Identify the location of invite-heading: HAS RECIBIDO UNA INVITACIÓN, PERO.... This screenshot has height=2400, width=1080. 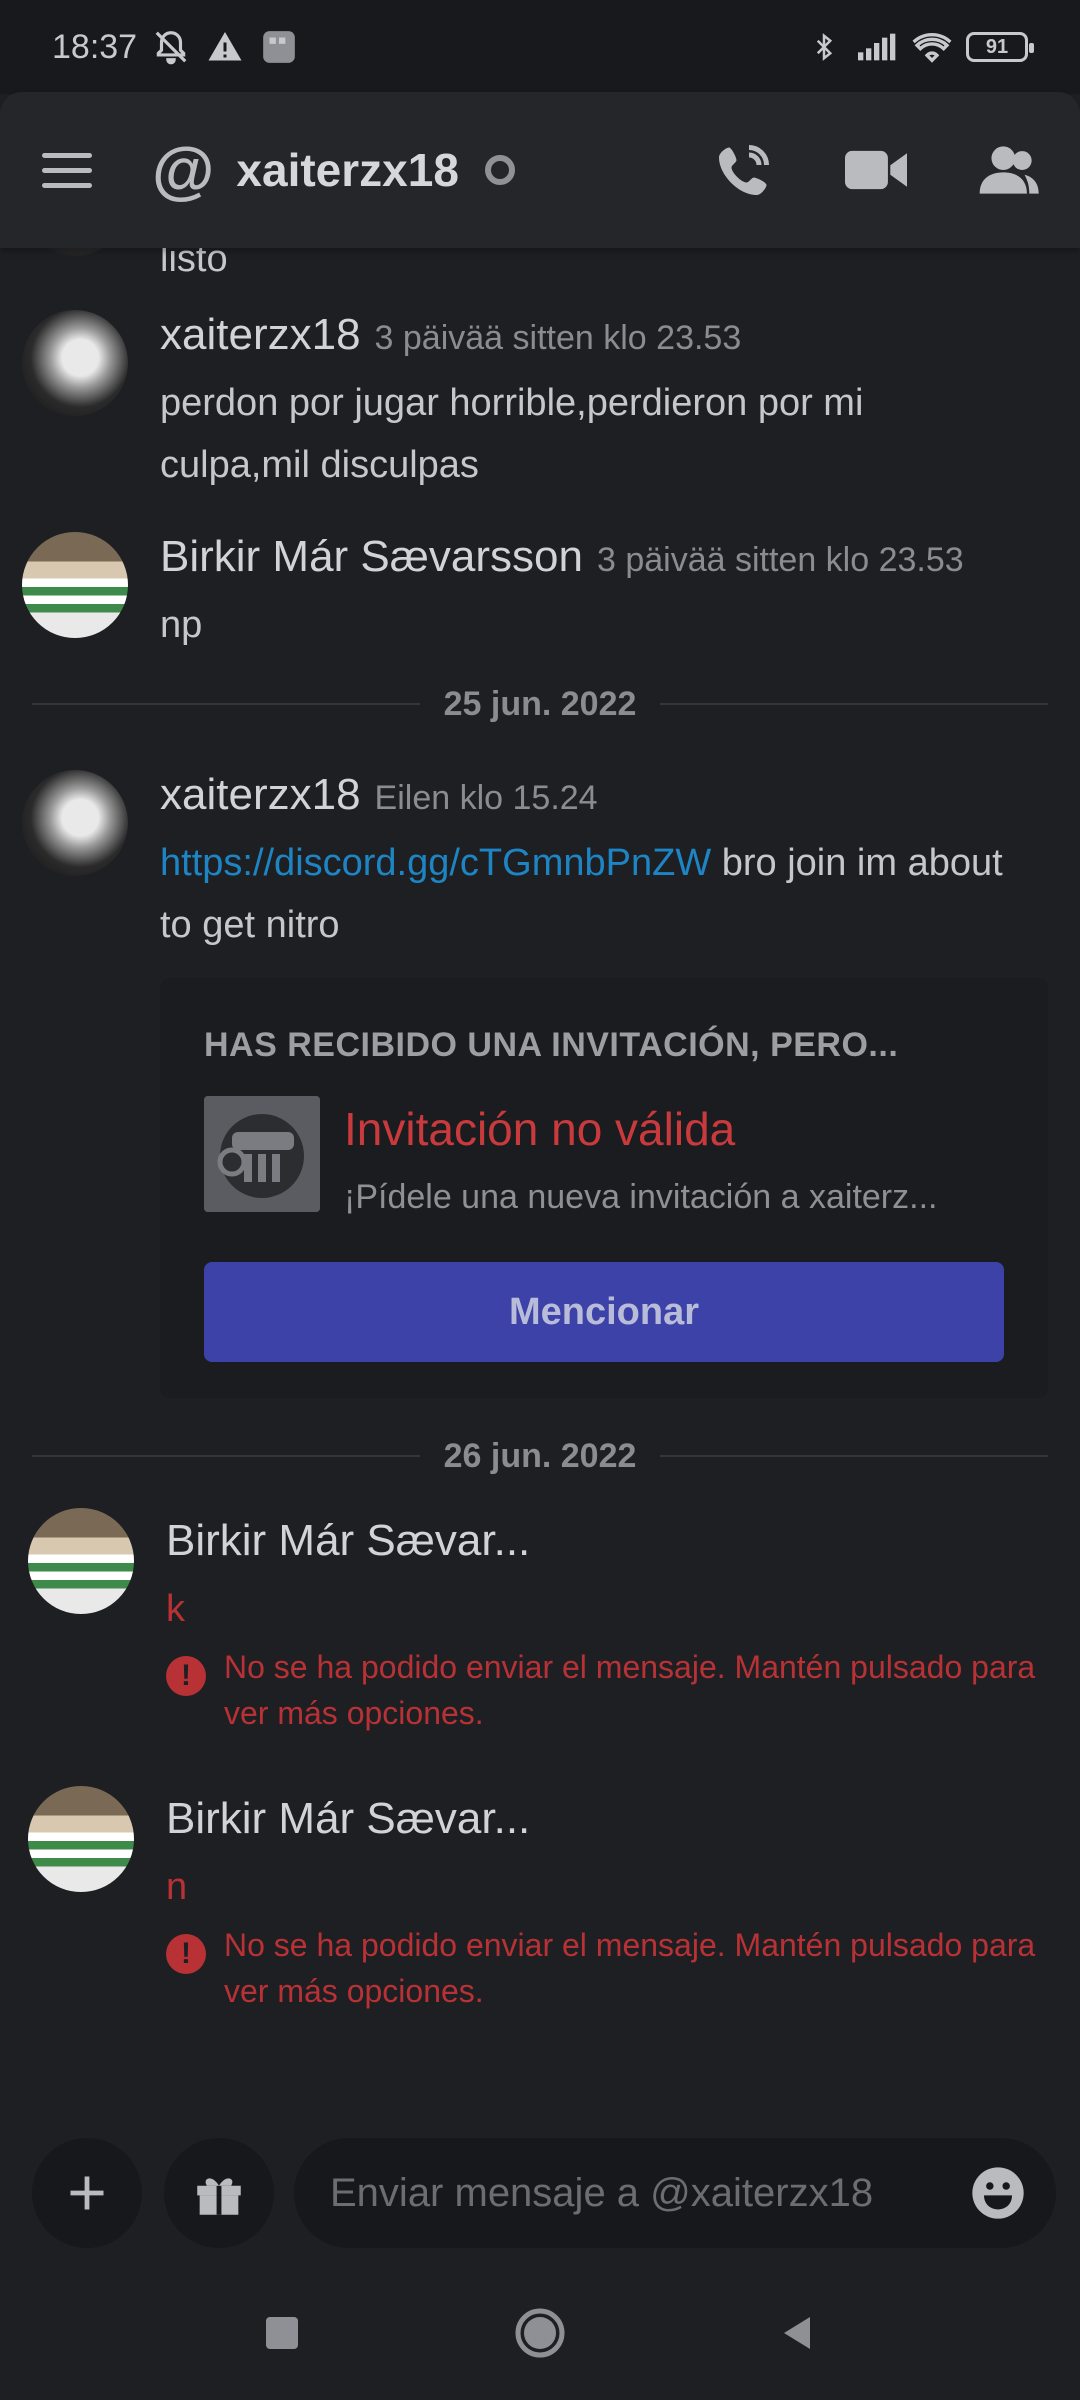
(551, 1045).